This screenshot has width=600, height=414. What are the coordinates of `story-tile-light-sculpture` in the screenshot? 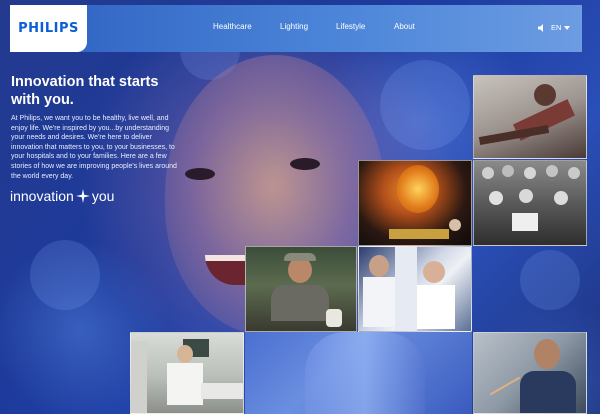 It's located at (415, 203).